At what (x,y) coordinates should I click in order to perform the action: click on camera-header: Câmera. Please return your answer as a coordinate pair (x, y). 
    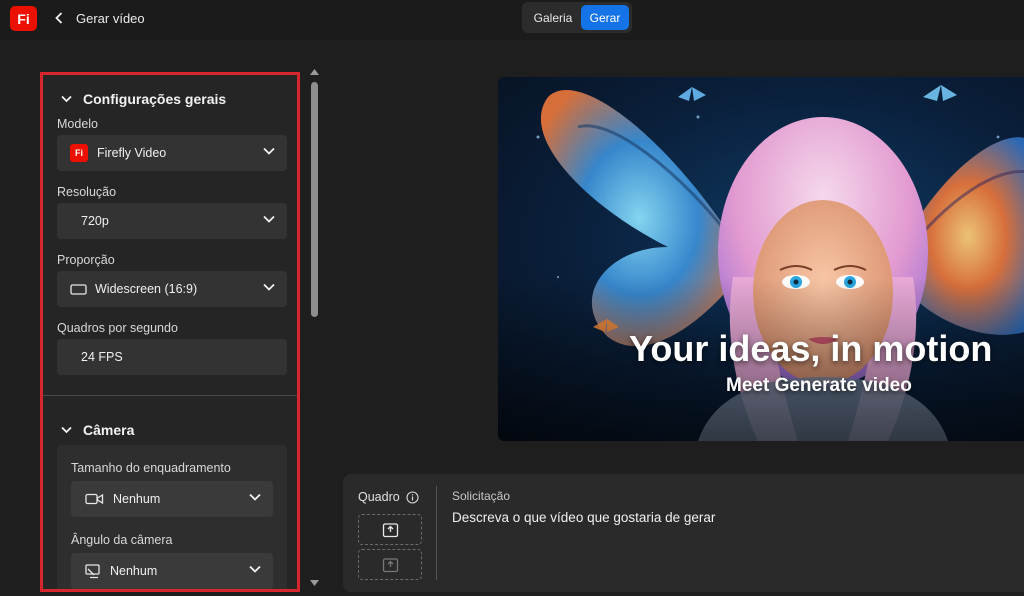
    Looking at the image, I should click on (97, 430).